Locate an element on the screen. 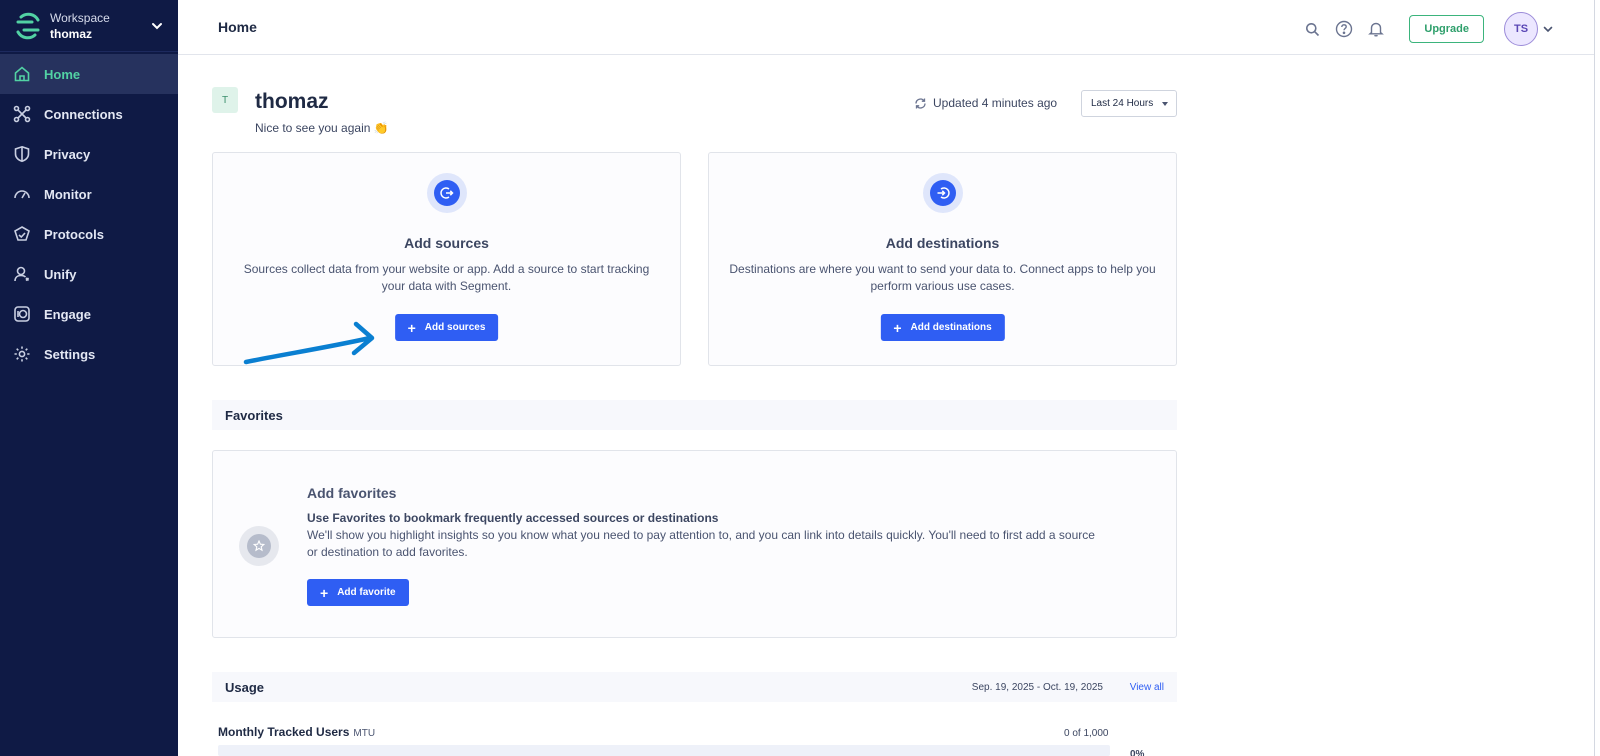  sidebar-item-label: Home is located at coordinates (62, 74).